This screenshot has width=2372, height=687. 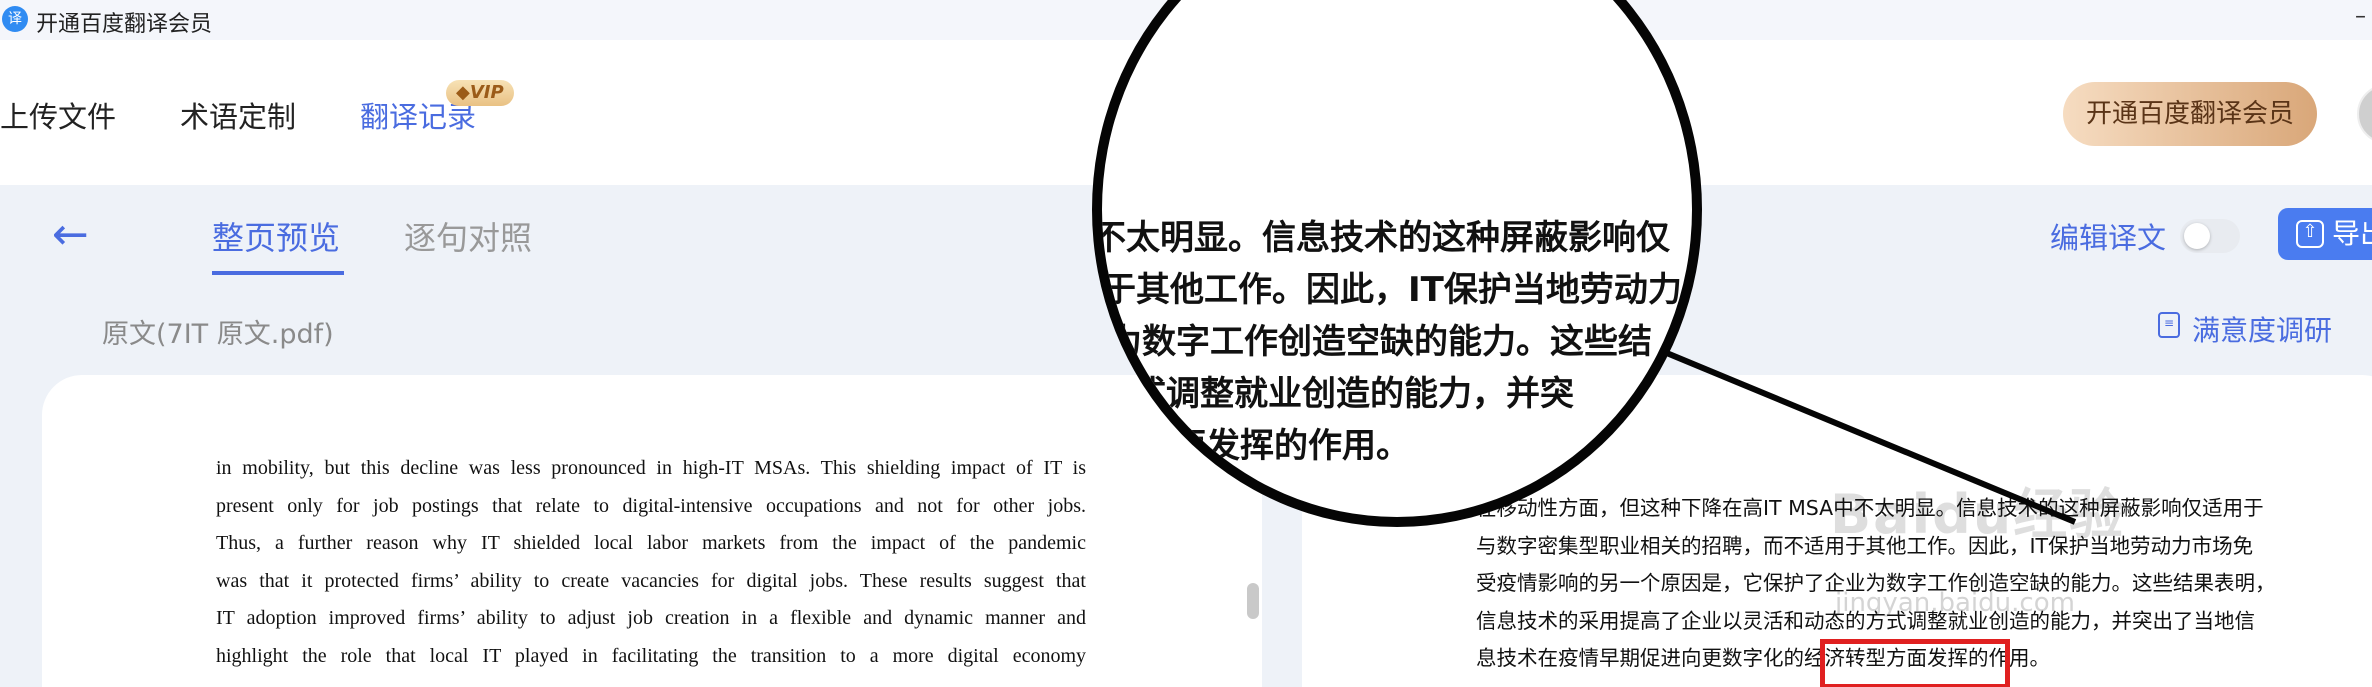 I want to click on magnified-line: 式调整就业创造的能力，并突, so click(x=1353, y=394).